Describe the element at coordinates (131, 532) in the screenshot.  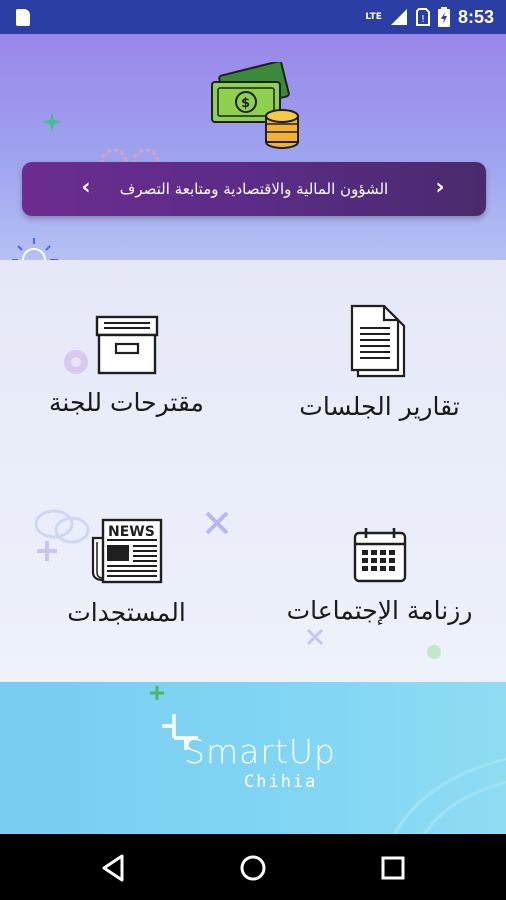
I see `newspaper-title: NEWS` at that location.